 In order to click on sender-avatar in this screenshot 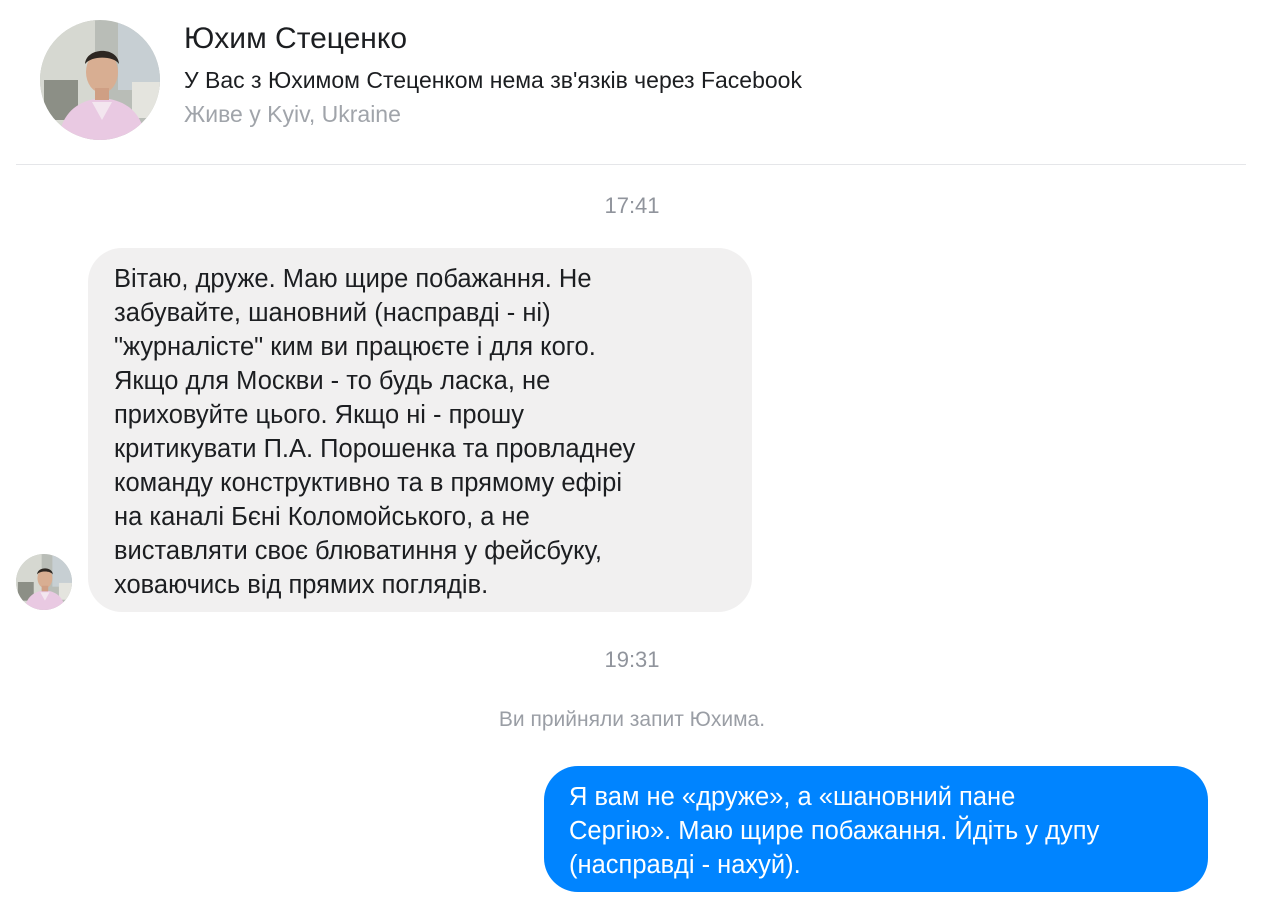, I will do `click(44, 582)`.